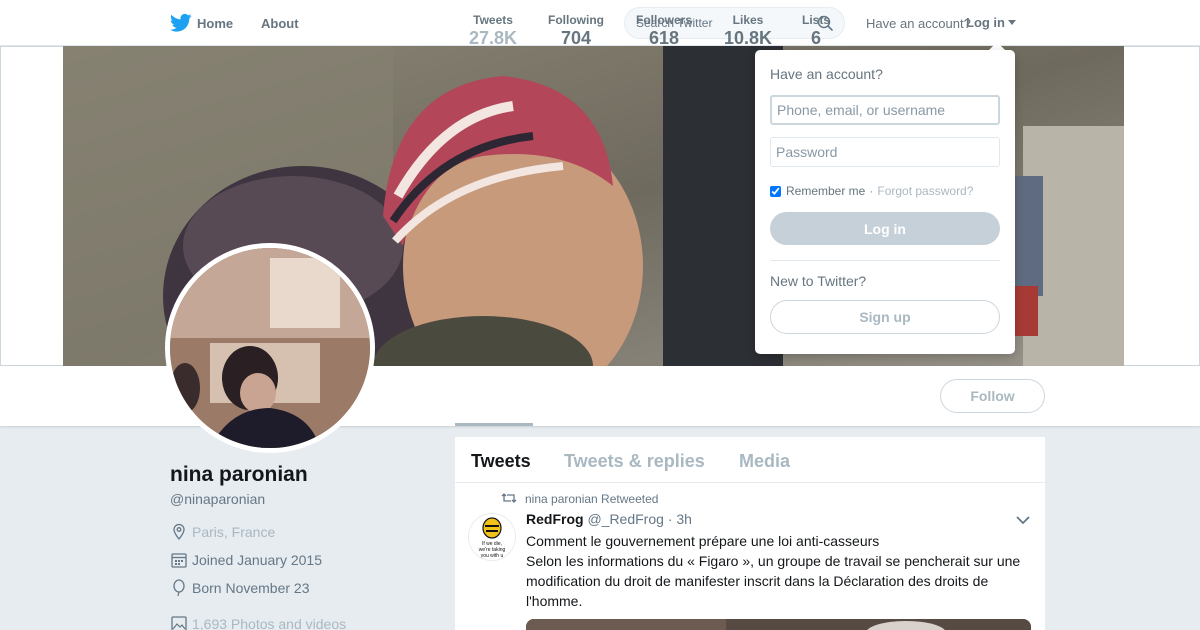 The image size is (1200, 630). I want to click on tab-tweets-replies: Tweets & replies, so click(634, 461).